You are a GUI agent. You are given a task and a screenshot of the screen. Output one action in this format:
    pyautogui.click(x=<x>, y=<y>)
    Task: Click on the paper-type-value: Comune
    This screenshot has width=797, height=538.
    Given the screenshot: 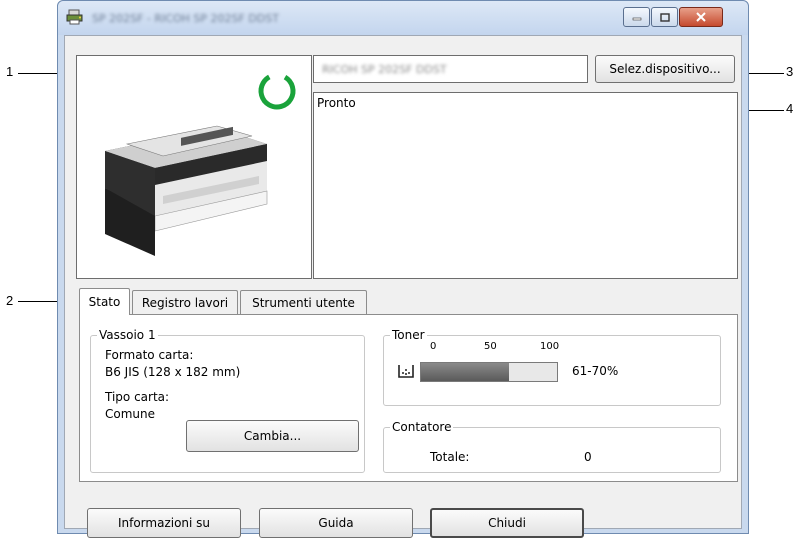 What is the action you would take?
    pyautogui.click(x=130, y=414)
    